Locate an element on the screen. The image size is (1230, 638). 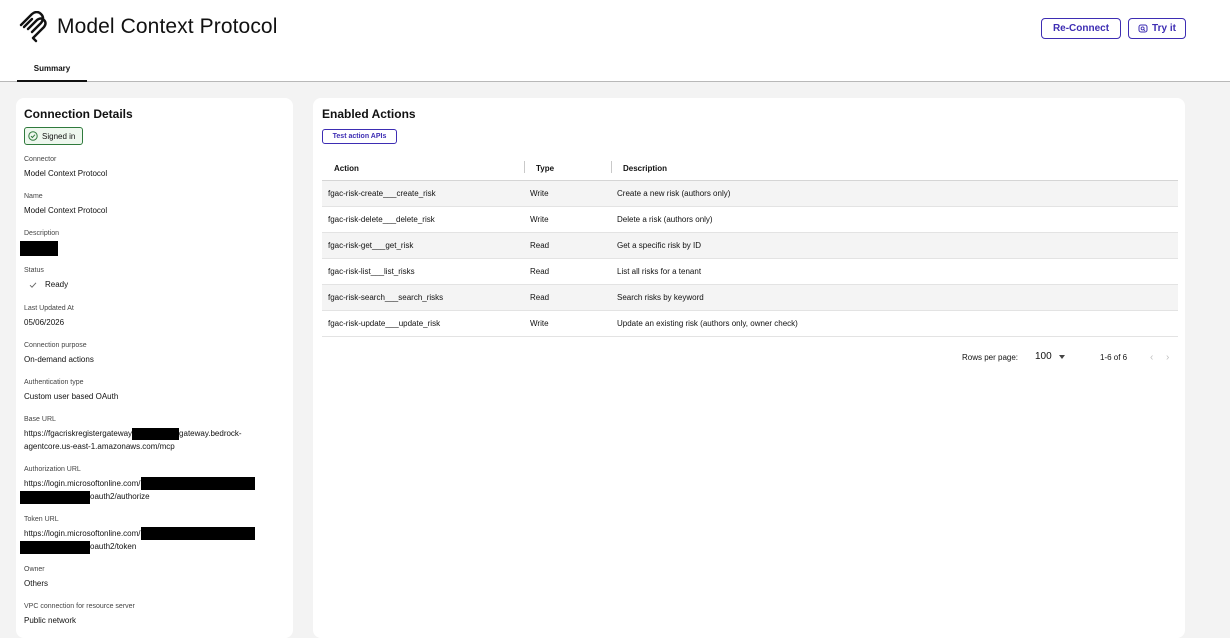
rows-per-page-label: Rows per page: is located at coordinates (990, 357).